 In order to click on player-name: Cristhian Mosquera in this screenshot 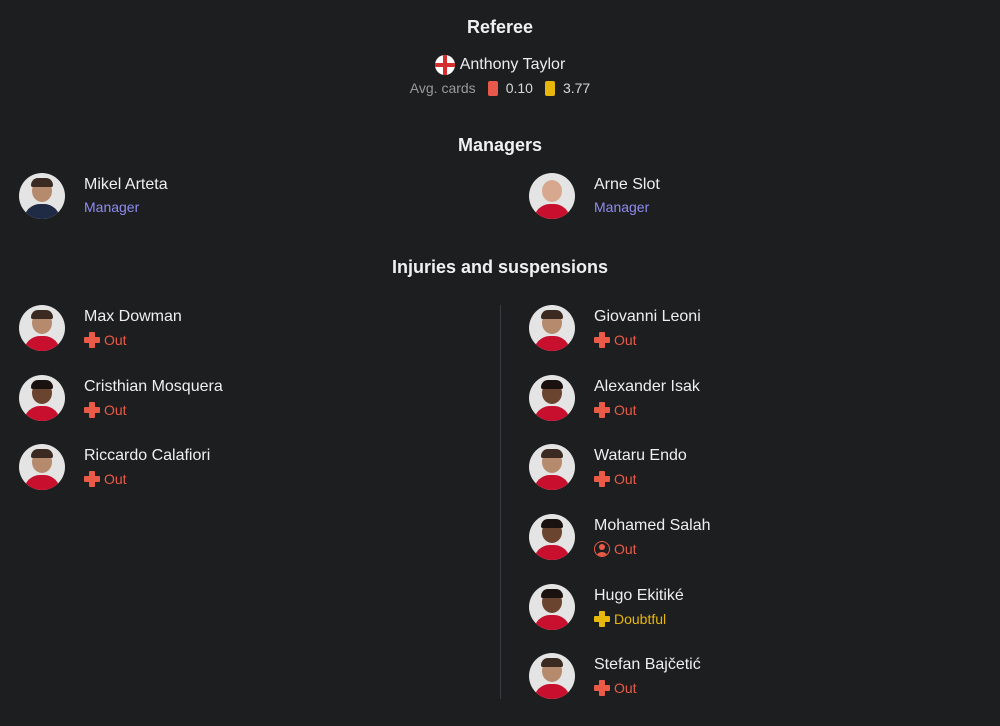, I will do `click(153, 386)`.